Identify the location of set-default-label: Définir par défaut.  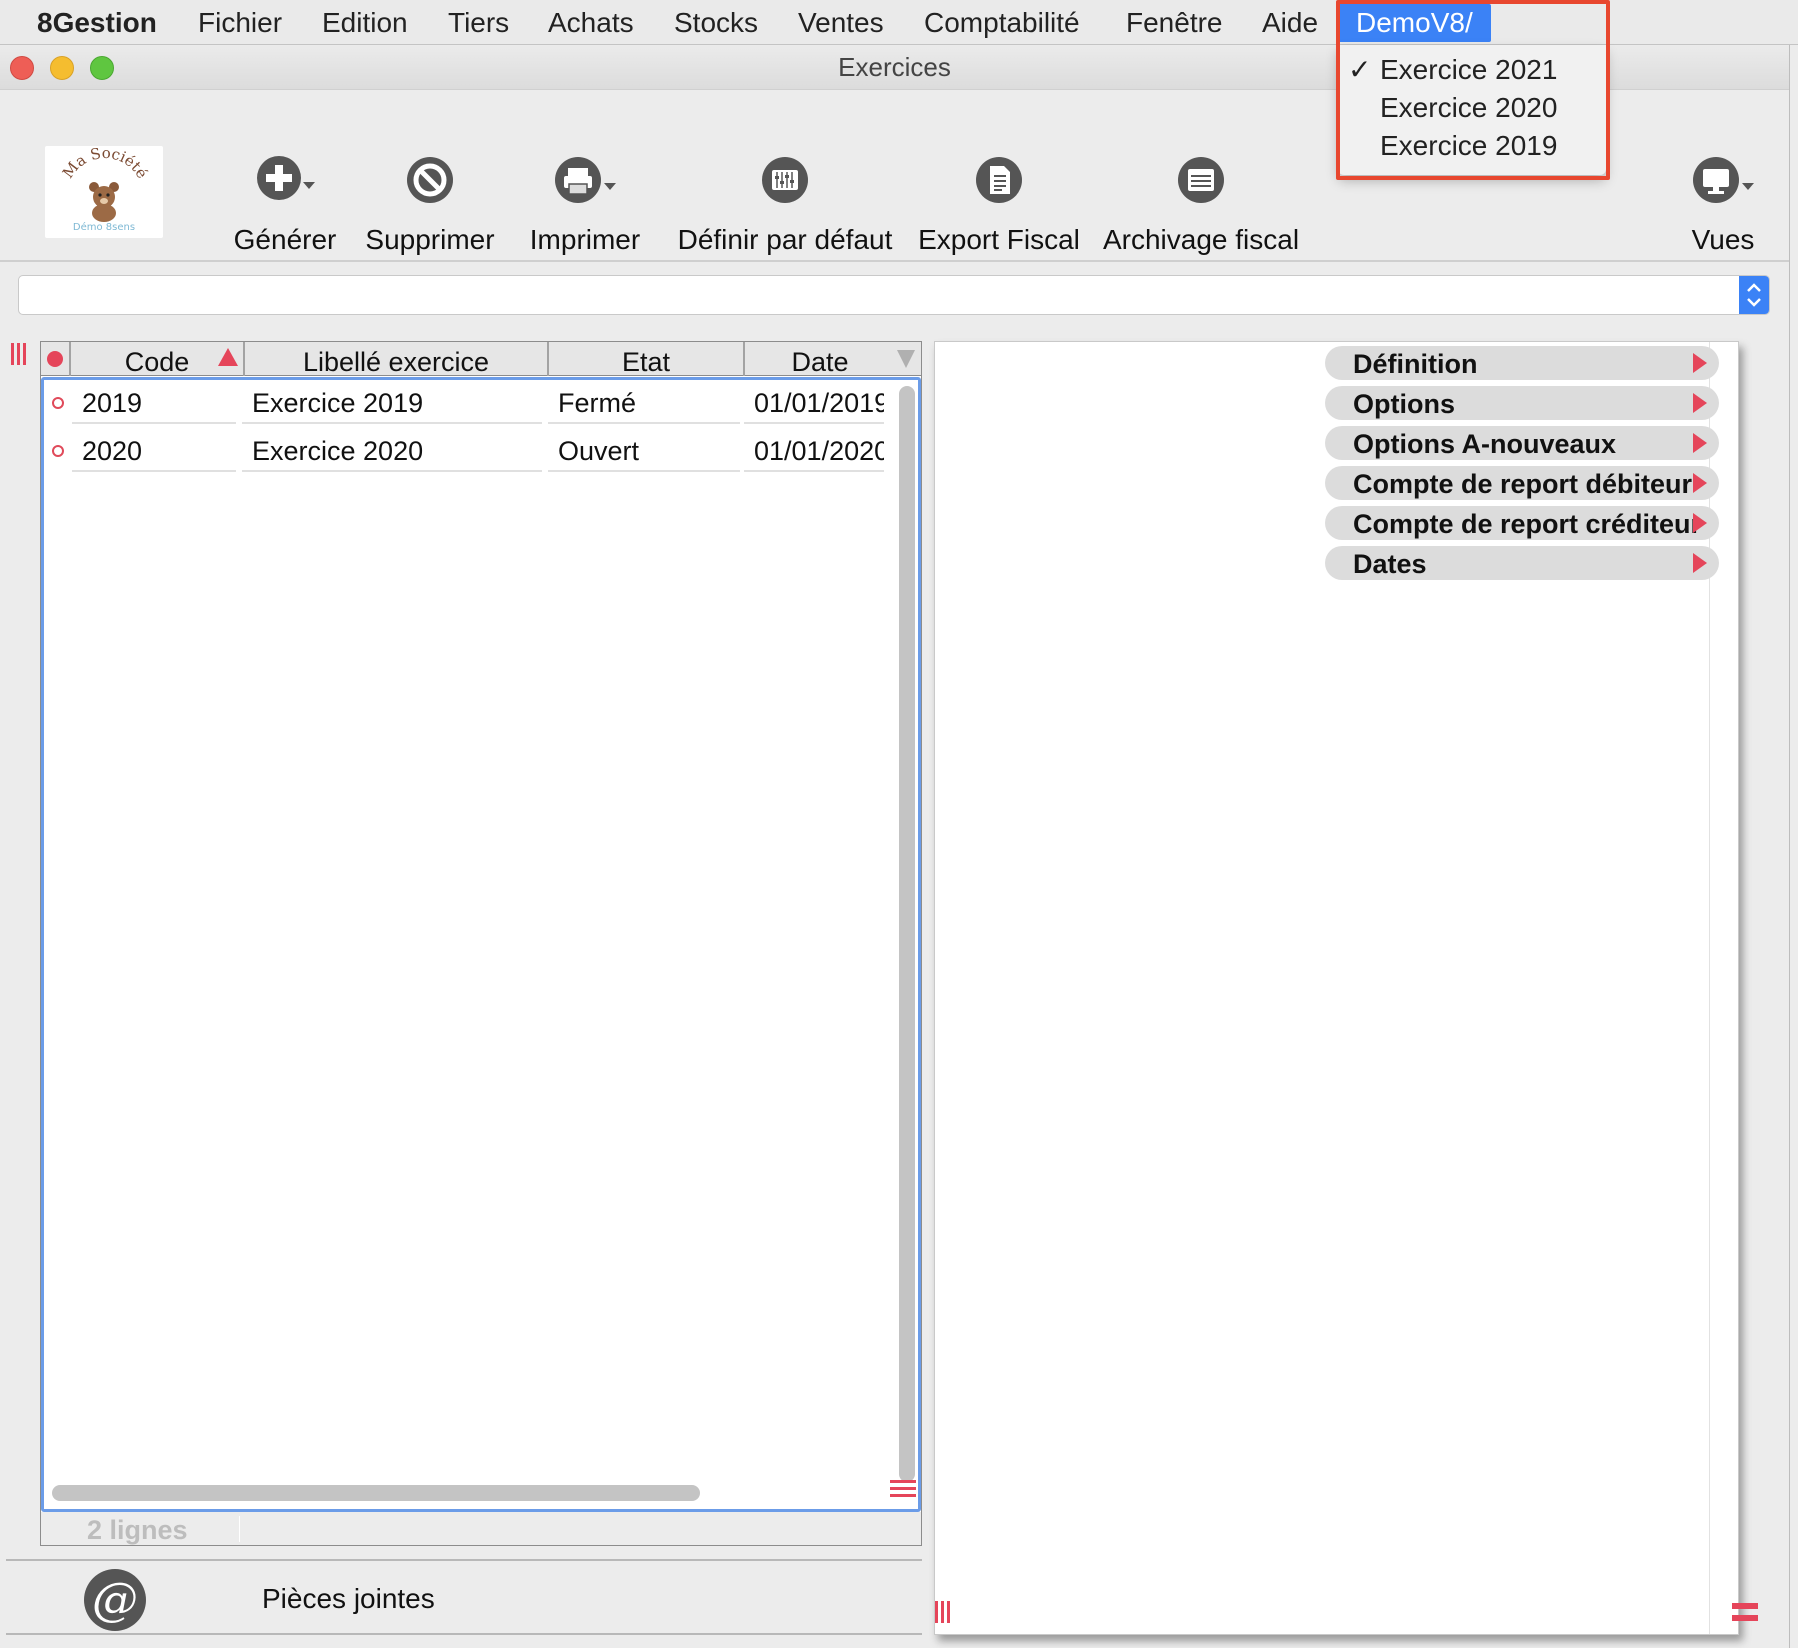
(785, 239).